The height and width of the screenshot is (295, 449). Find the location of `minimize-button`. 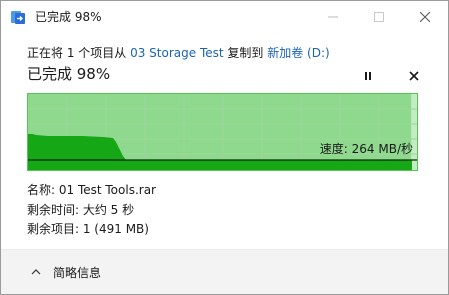

minimize-button is located at coordinates (333, 17).